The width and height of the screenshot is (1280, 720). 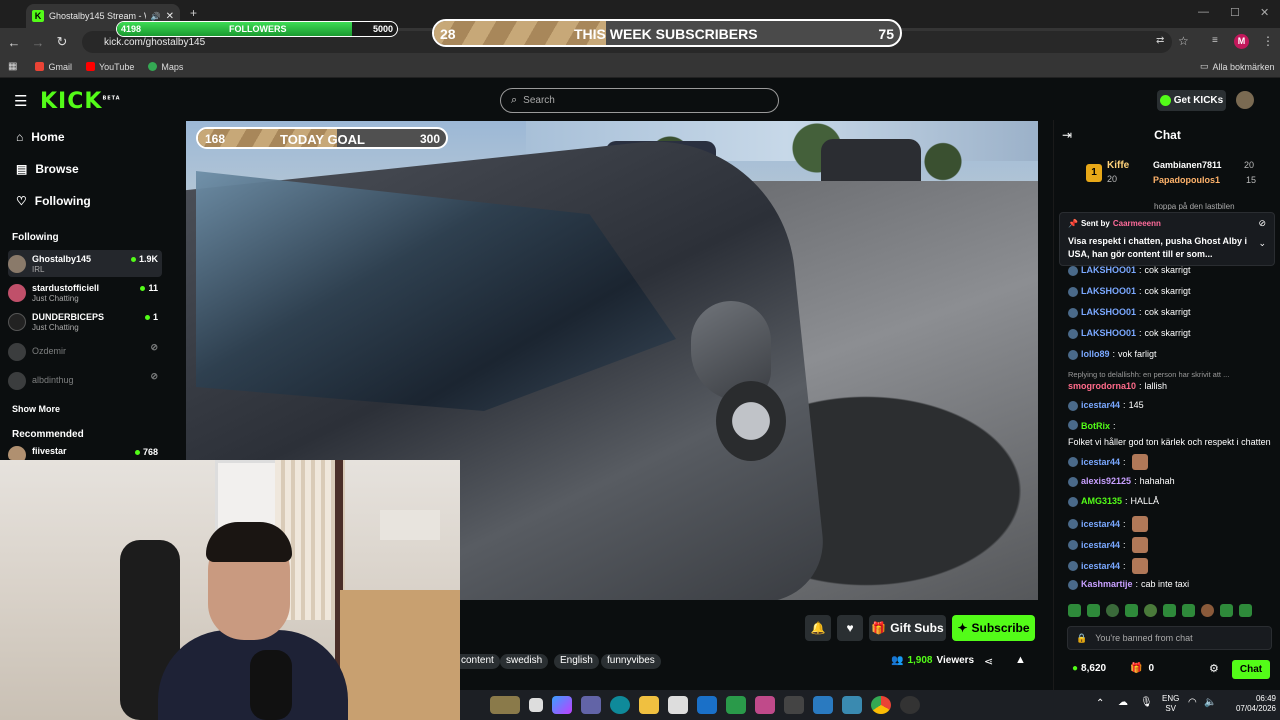 What do you see at coordinates (1262, 243) in the screenshot?
I see `chevron-down-icon: ⌄` at bounding box center [1262, 243].